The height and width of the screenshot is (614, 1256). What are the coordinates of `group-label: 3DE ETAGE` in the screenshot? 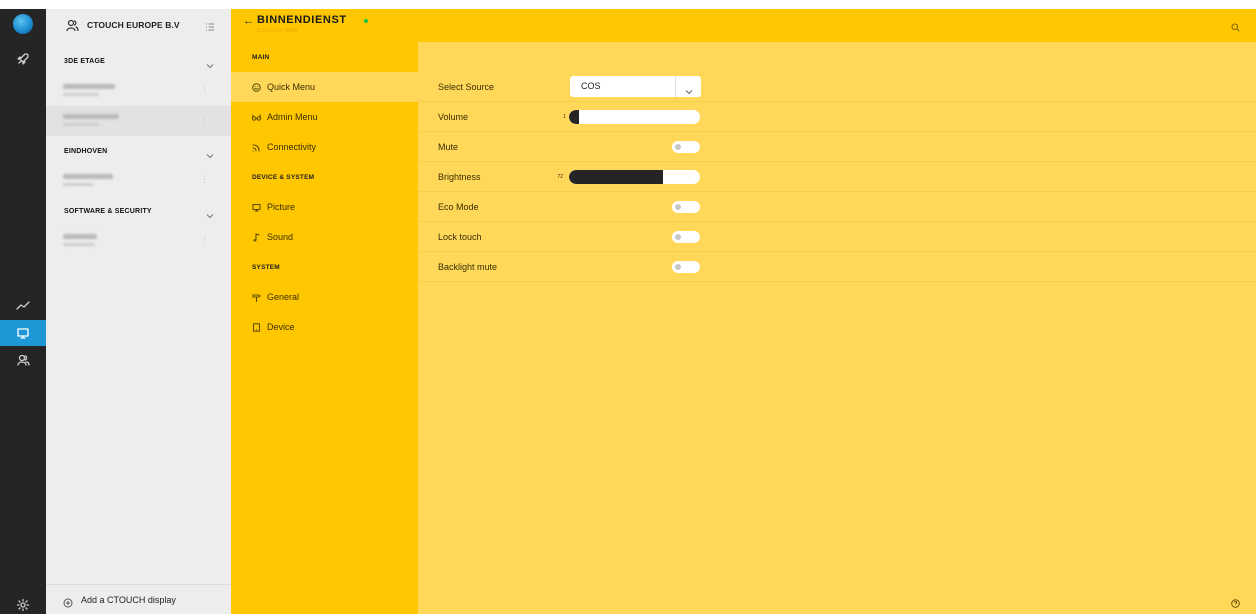 It's located at (84, 61).